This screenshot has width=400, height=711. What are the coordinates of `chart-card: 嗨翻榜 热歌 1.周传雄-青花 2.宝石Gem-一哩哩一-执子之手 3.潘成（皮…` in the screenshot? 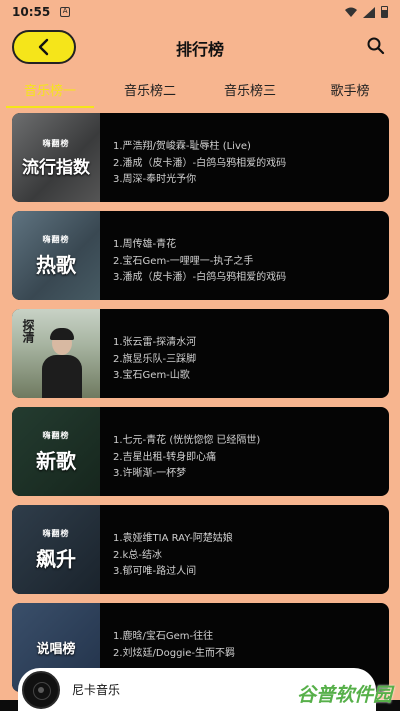 It's located at (200, 255).